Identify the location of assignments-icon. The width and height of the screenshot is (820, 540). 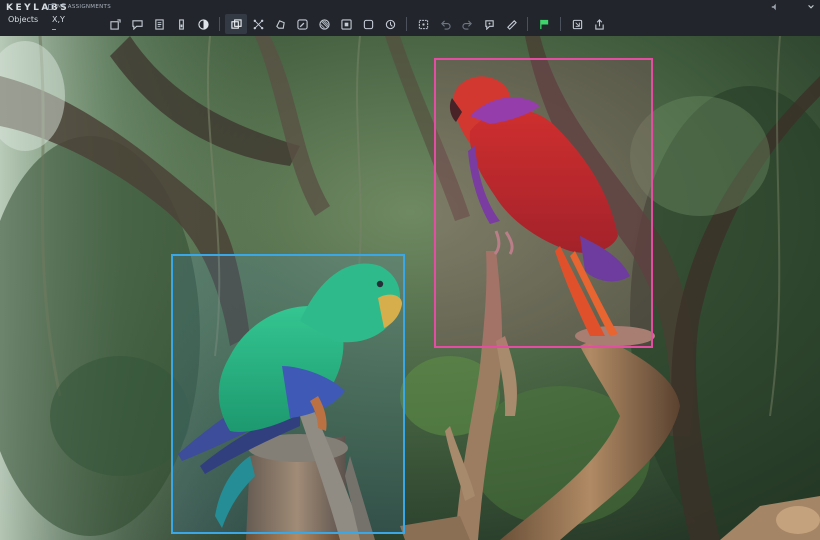
(51, 7).